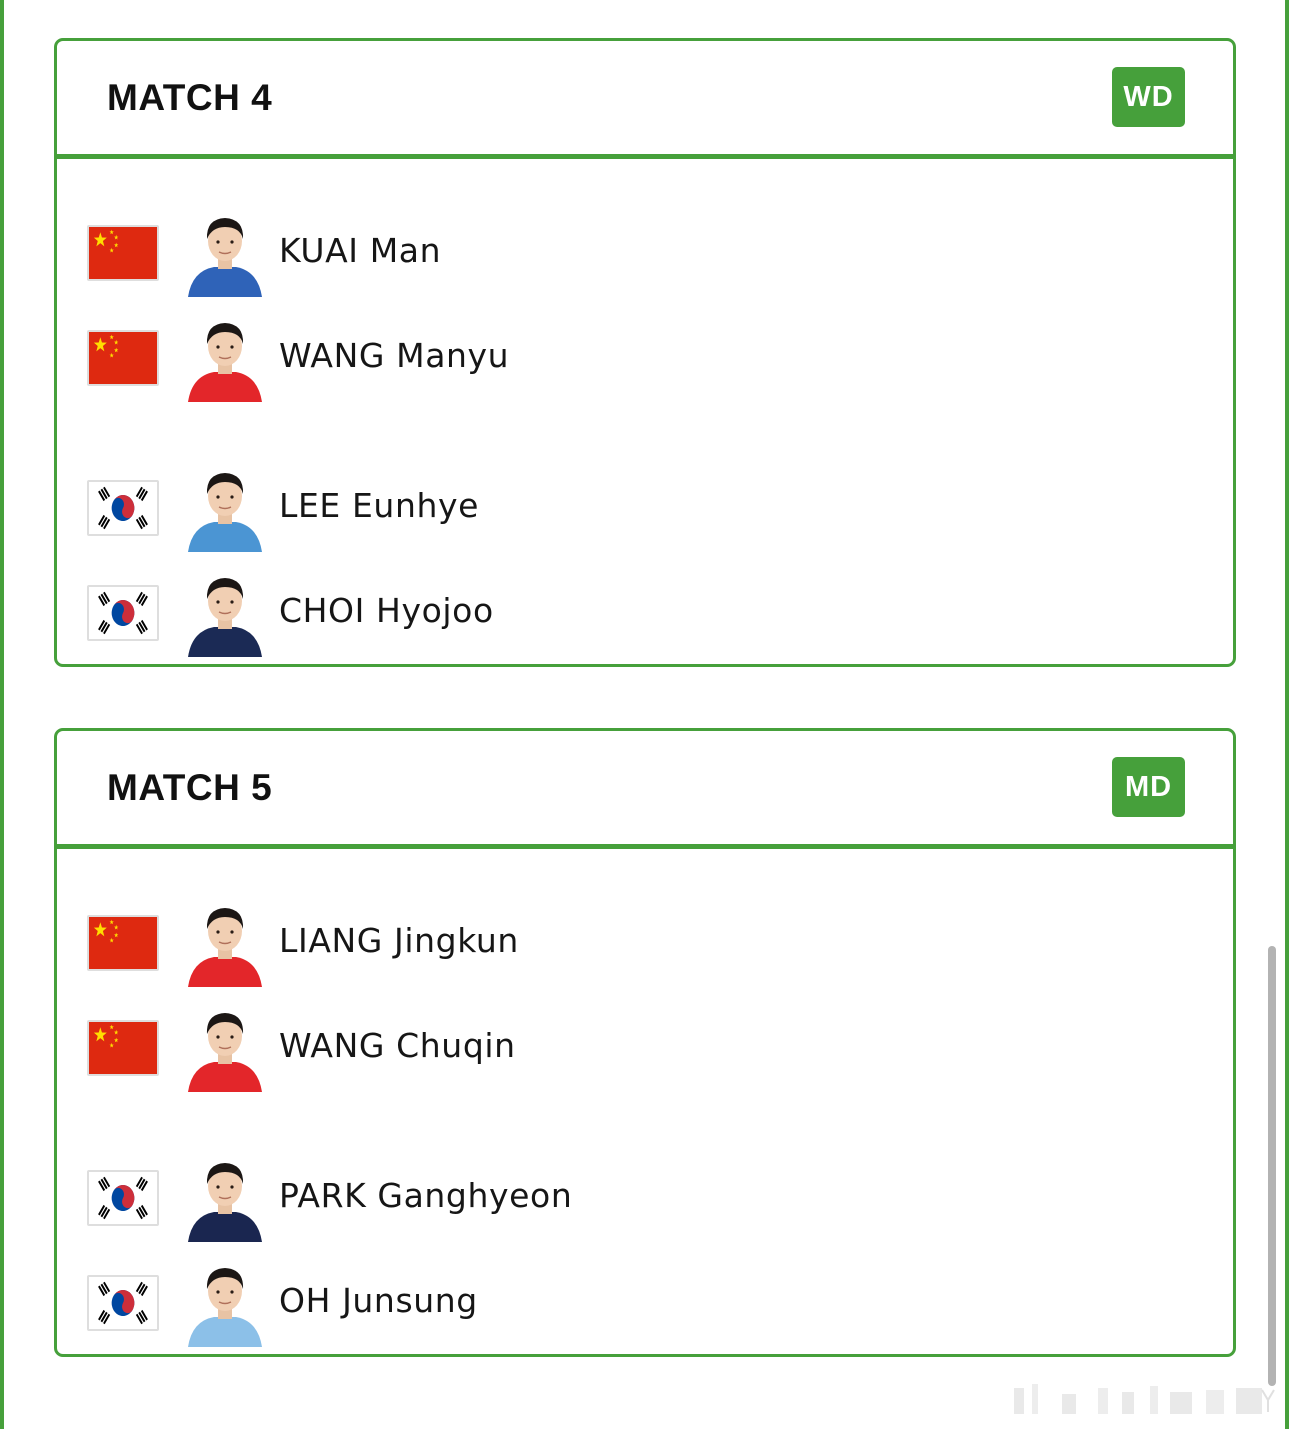 This screenshot has height=1429, width=1290. I want to click on player-name: LIANG Jingkun, so click(399, 940).